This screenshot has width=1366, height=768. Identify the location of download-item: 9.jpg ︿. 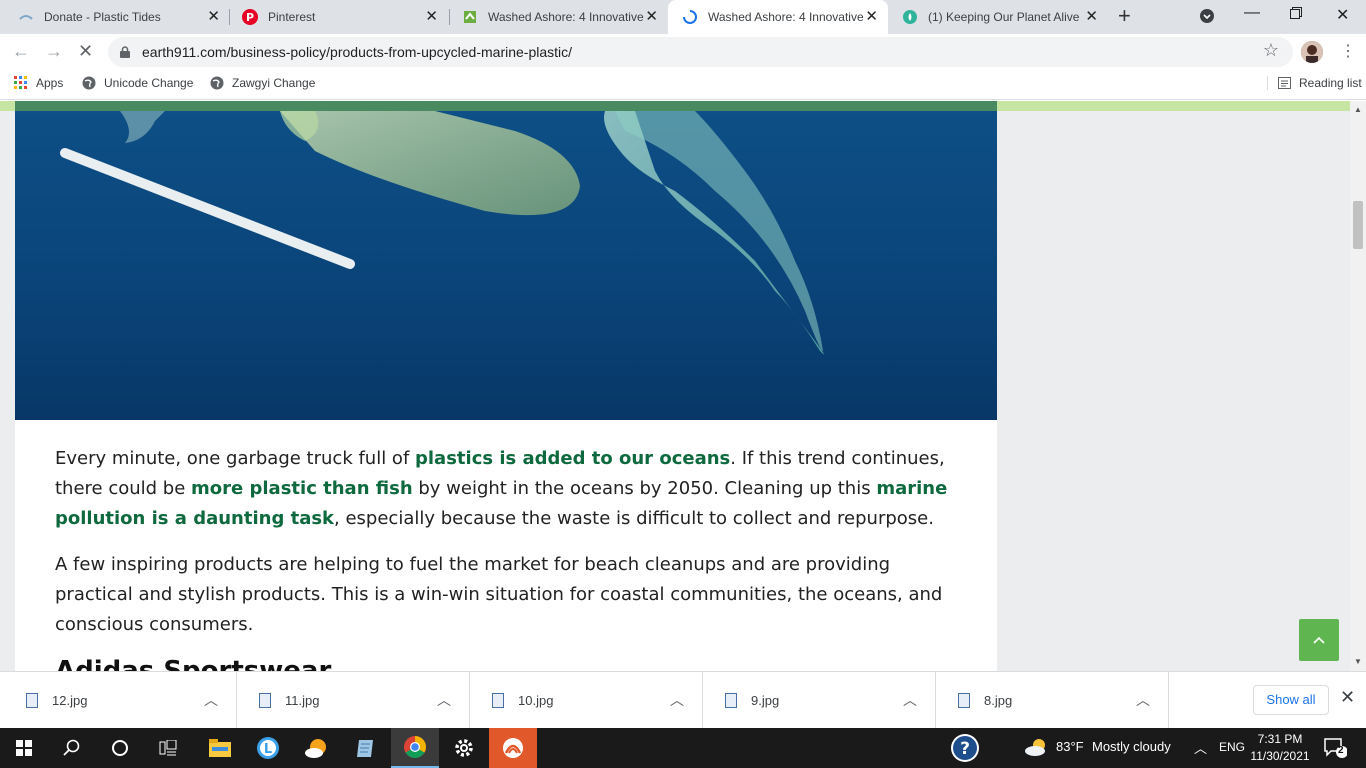
(819, 700).